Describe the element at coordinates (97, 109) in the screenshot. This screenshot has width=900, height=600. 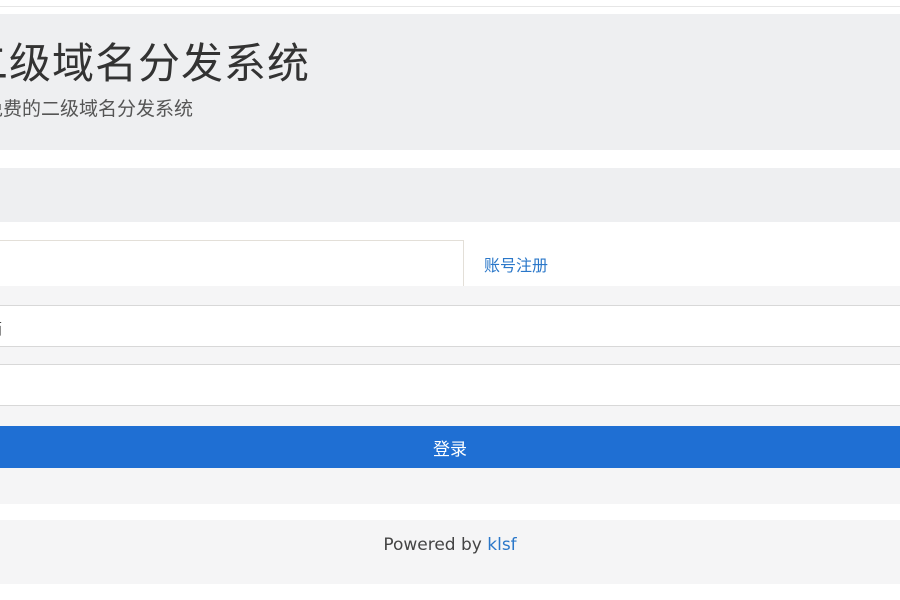
I see `page-subtitle: 免费的二级域名分发系统` at that location.